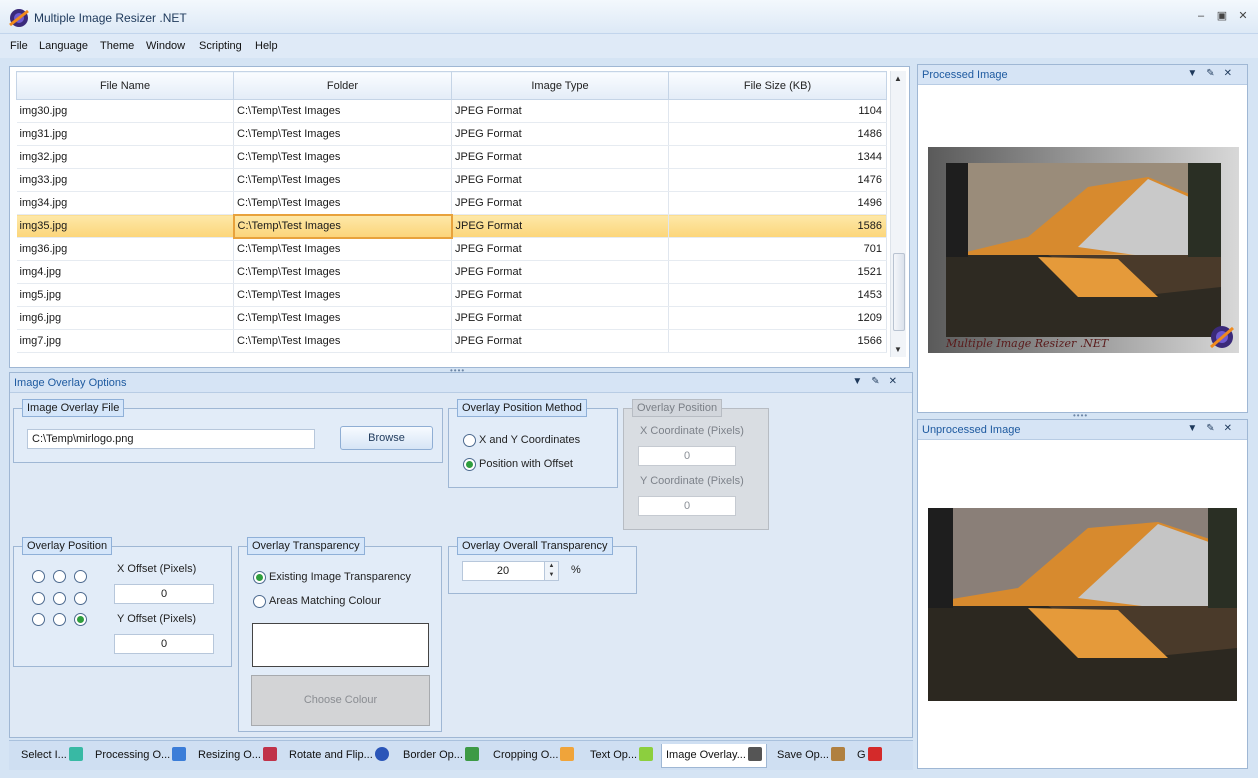 This screenshot has width=1258, height=778. I want to click on dropdown-icon: ▼, so click(861, 381).